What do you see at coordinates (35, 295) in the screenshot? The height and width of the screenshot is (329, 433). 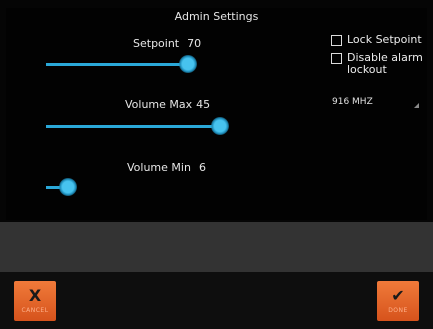 I see `close-icon: X` at bounding box center [35, 295].